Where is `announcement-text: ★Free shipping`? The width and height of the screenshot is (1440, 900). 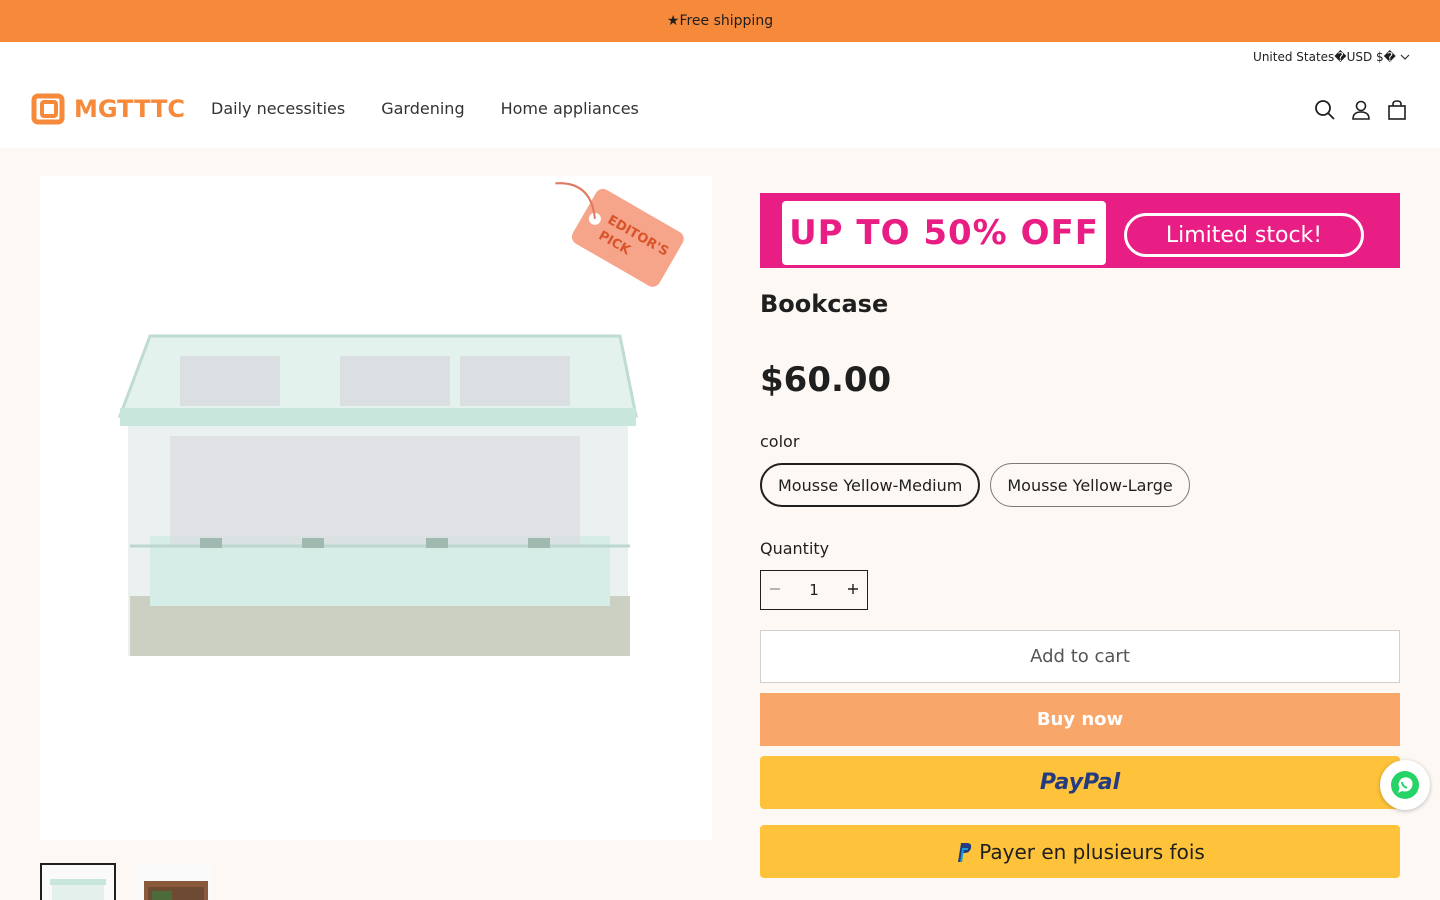 announcement-text: ★Free shipping is located at coordinates (720, 21).